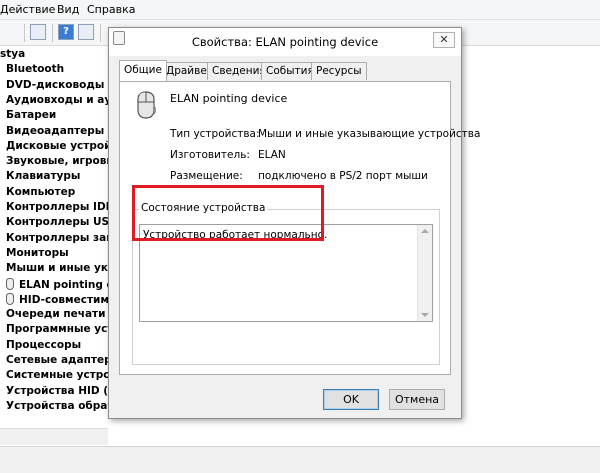 This screenshot has width=600, height=473. I want to click on tree-category: Звуковые, игровые, so click(57, 162).